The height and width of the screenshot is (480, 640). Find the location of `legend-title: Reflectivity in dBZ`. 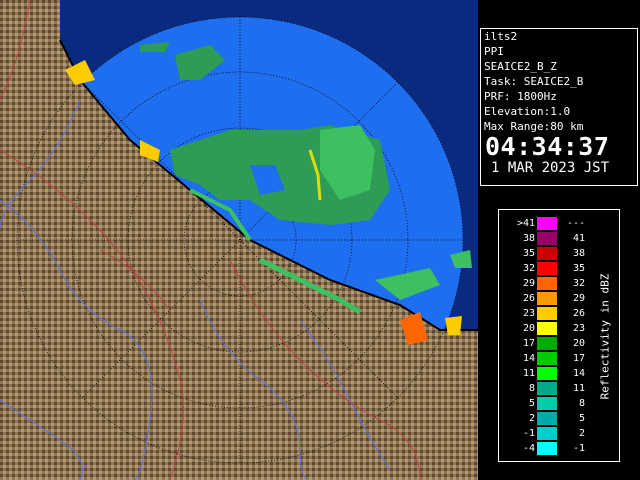

legend-title: Reflectivity in dBZ is located at coordinates (605, 336).